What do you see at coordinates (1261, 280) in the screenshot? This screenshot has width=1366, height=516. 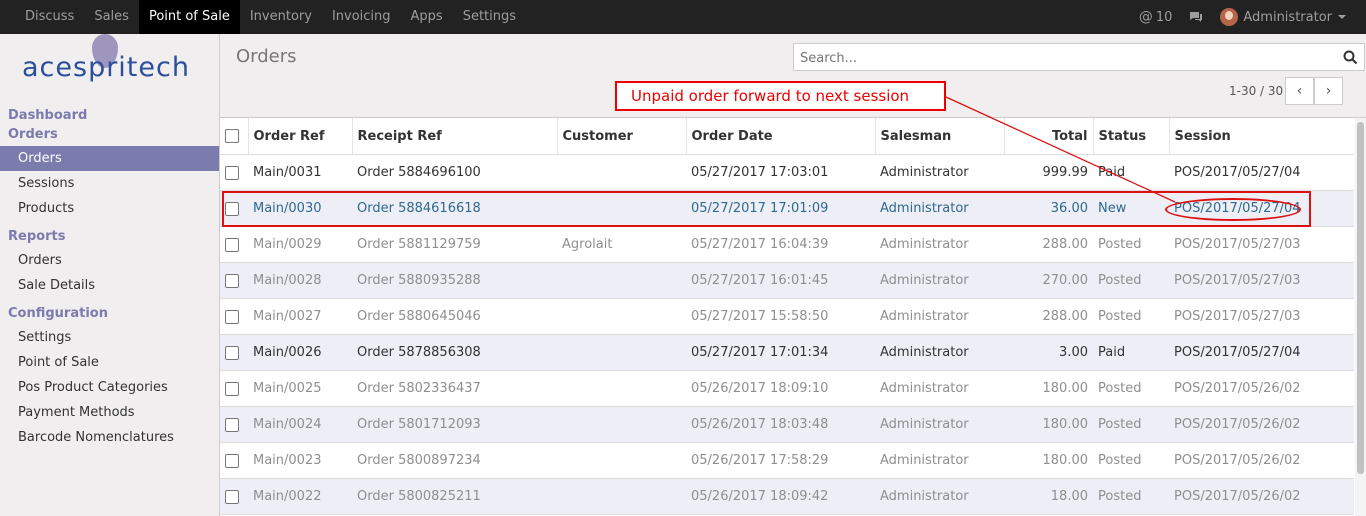 I see `cell-session: POS/2017/05/27/03` at bounding box center [1261, 280].